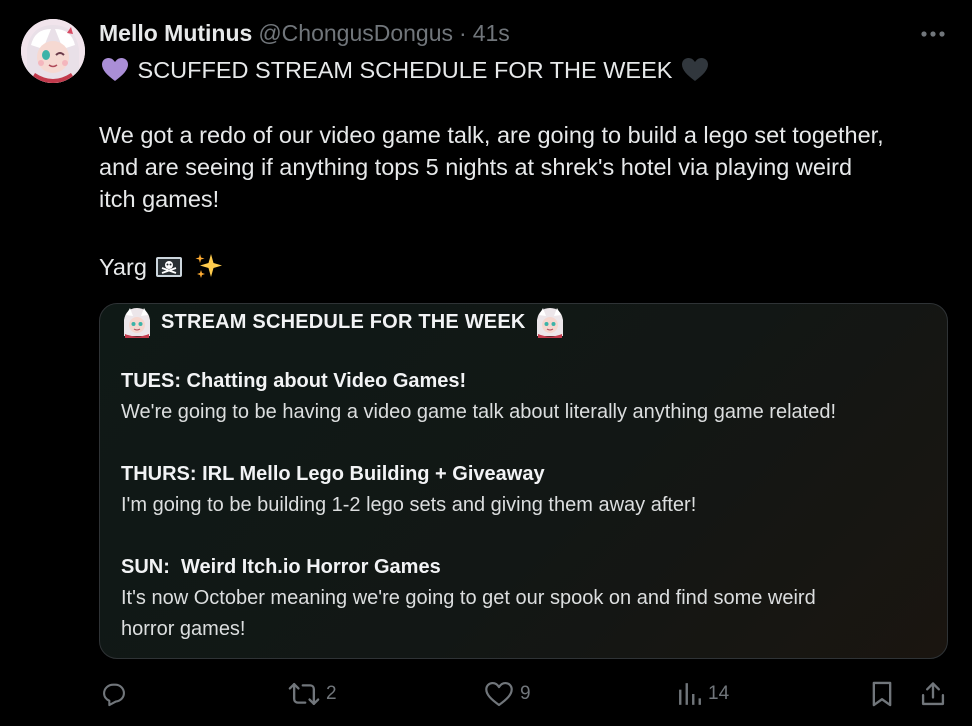 The width and height of the screenshot is (972, 726). What do you see at coordinates (123, 267) in the screenshot?
I see `tweet-sign-off: Yarg` at bounding box center [123, 267].